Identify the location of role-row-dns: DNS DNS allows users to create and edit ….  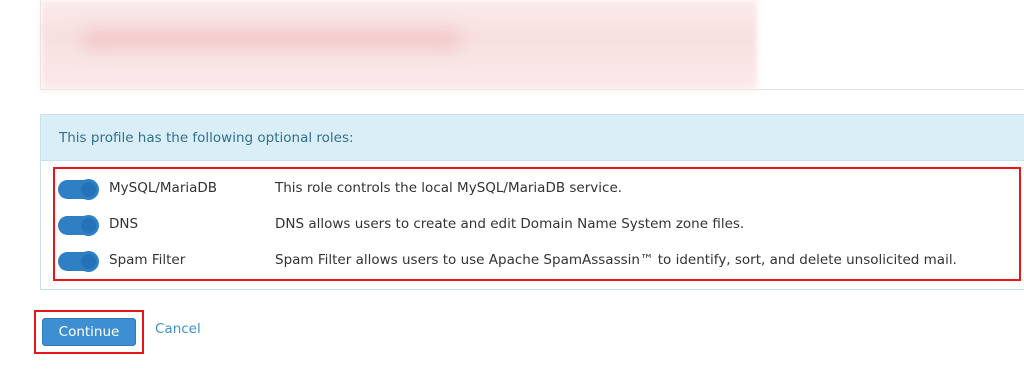
(537, 224).